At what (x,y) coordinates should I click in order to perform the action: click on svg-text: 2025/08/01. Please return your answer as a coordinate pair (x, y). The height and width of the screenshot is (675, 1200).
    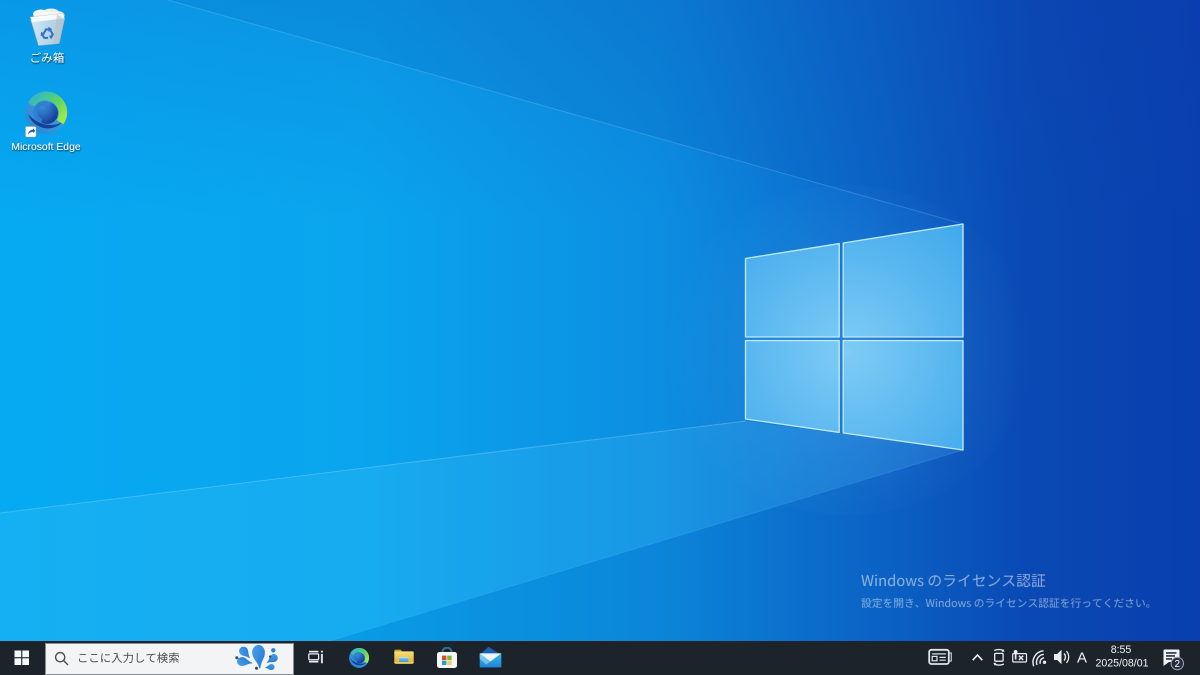
    Looking at the image, I should click on (1121, 664).